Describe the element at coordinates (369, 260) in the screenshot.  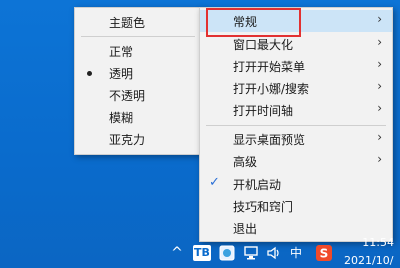
I see `clock-date: 2021/10/` at that location.